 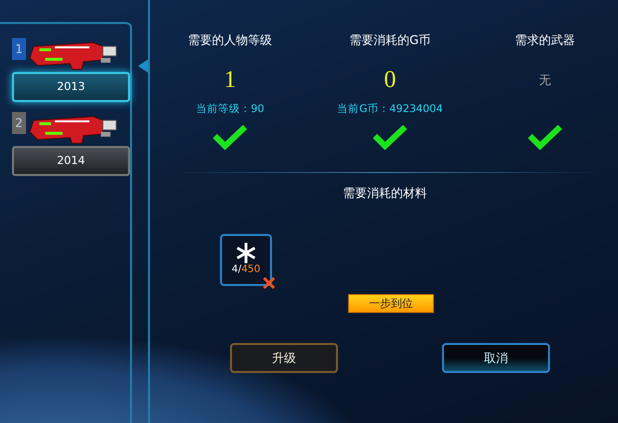 What do you see at coordinates (385, 193) in the screenshot?
I see `materials-title: 需要消耗的材料` at bounding box center [385, 193].